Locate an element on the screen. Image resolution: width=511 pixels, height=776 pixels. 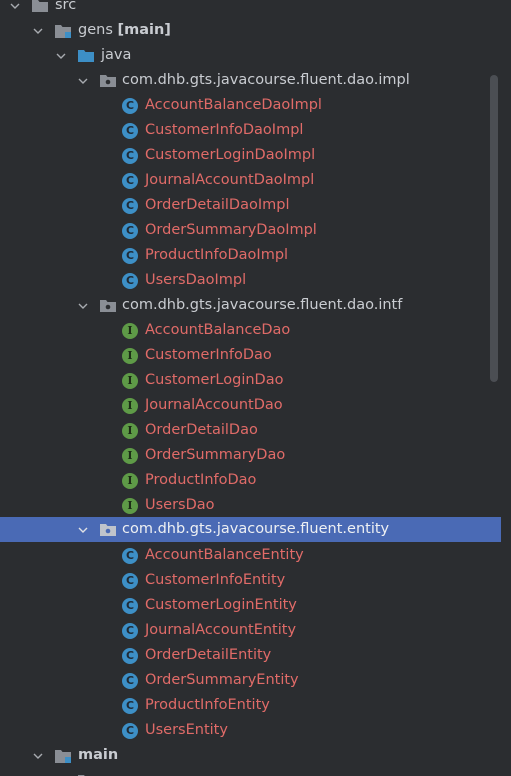
tree-row-file: I OrderSummaryDao is located at coordinates (250, 455).